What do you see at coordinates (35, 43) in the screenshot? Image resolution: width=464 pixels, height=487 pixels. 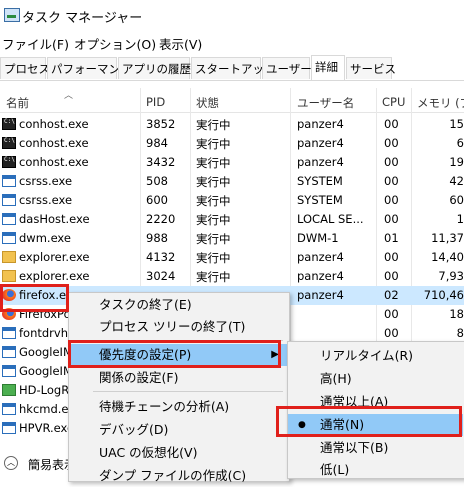 I see `menu-file: ファイル(F)` at bounding box center [35, 43].